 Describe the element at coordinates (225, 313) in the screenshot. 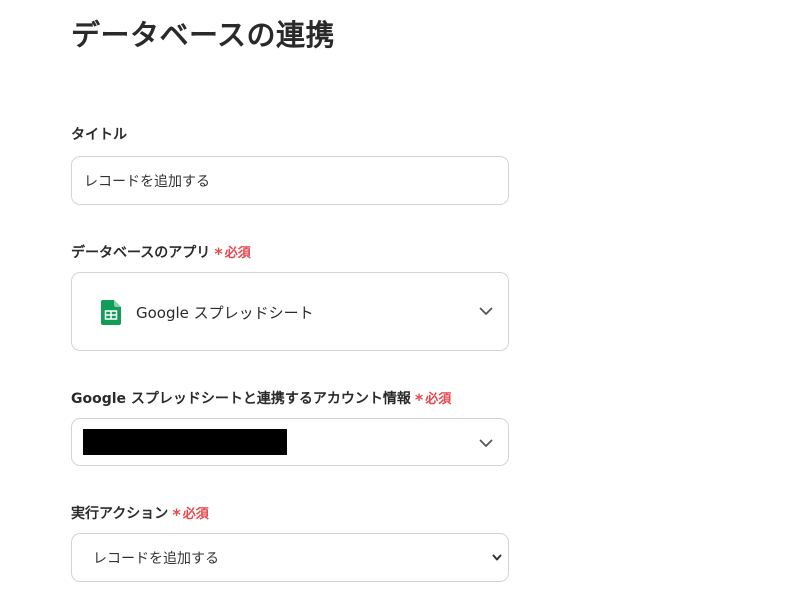

I see `selected-app-name: Google スプレッドシート` at that location.